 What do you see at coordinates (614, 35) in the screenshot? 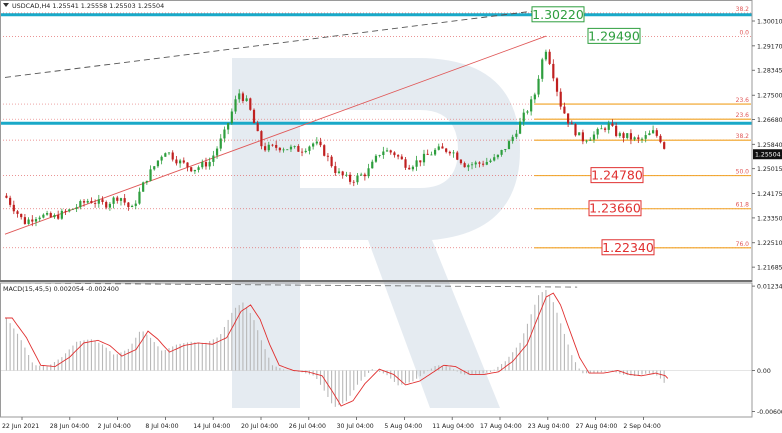
I see `price-annotation: 1.29490` at bounding box center [614, 35].